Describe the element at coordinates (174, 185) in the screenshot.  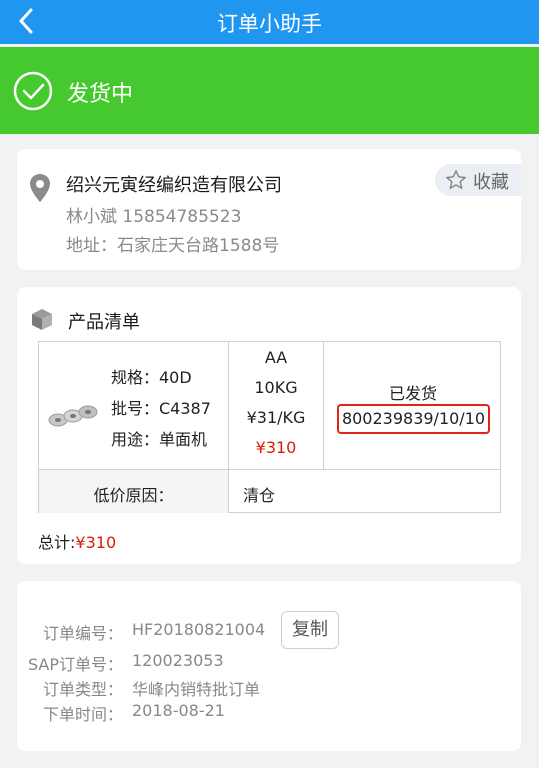
I see `company-name: 绍兴元寅经编织造有限公司` at that location.